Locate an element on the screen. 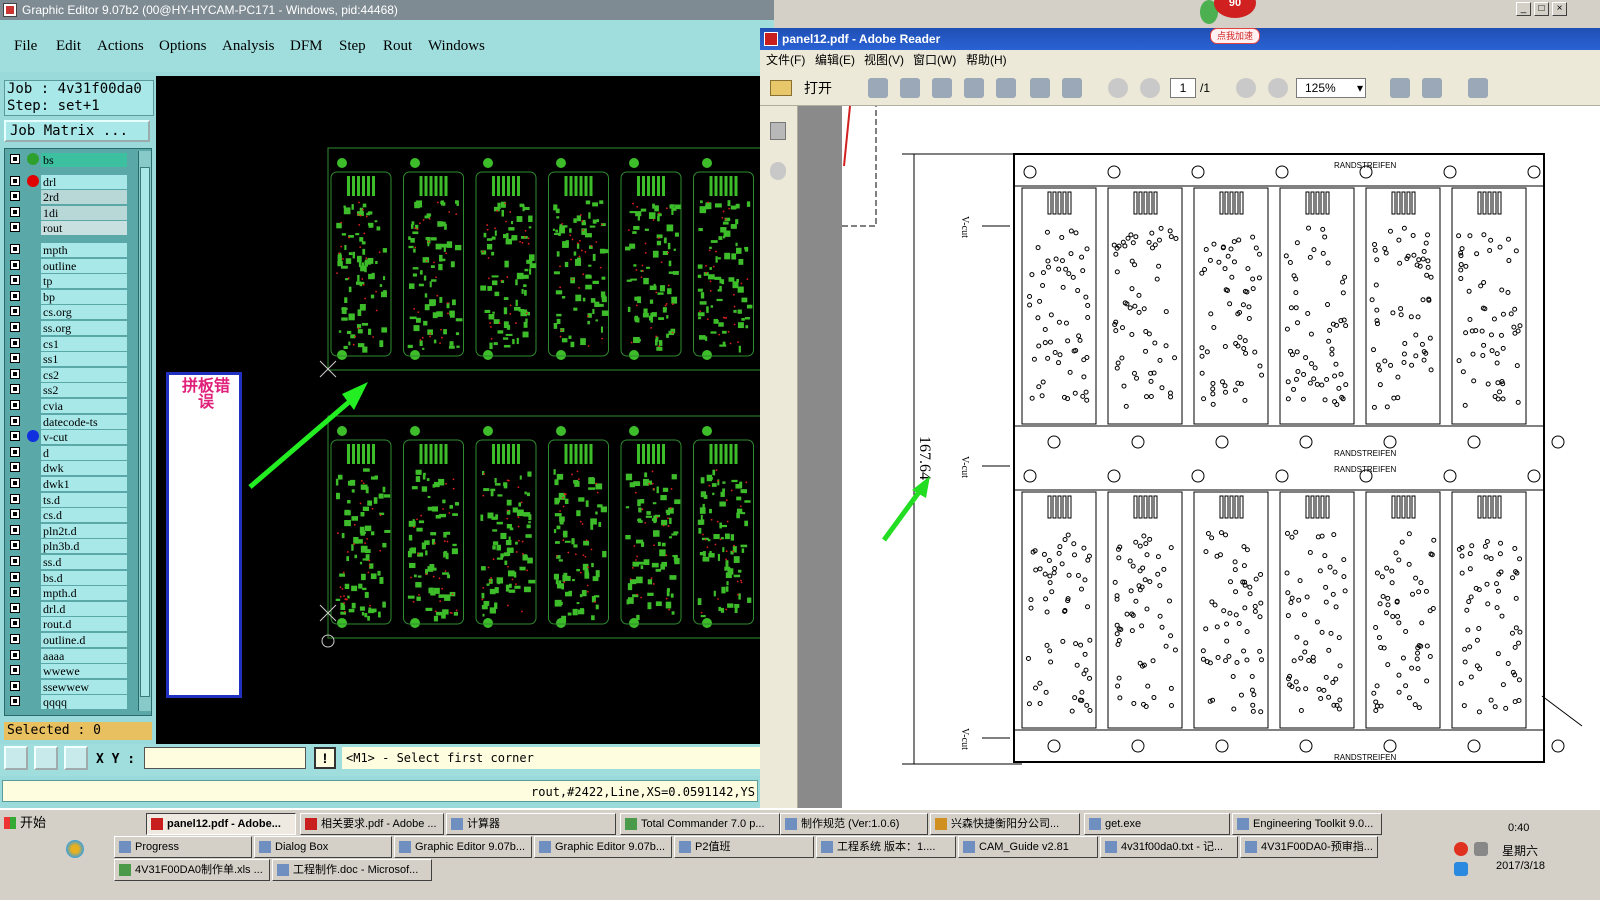  menu-edit: Edit is located at coordinates (68, 46).